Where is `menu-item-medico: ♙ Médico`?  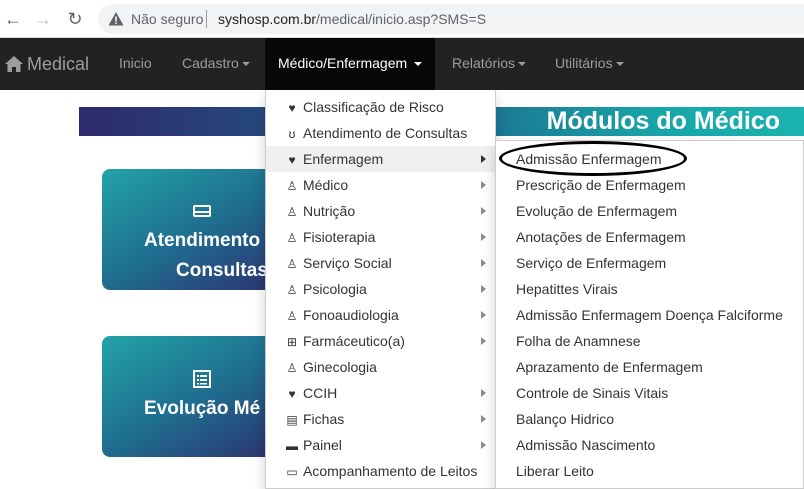 menu-item-medico: ♙ Médico is located at coordinates (380, 185).